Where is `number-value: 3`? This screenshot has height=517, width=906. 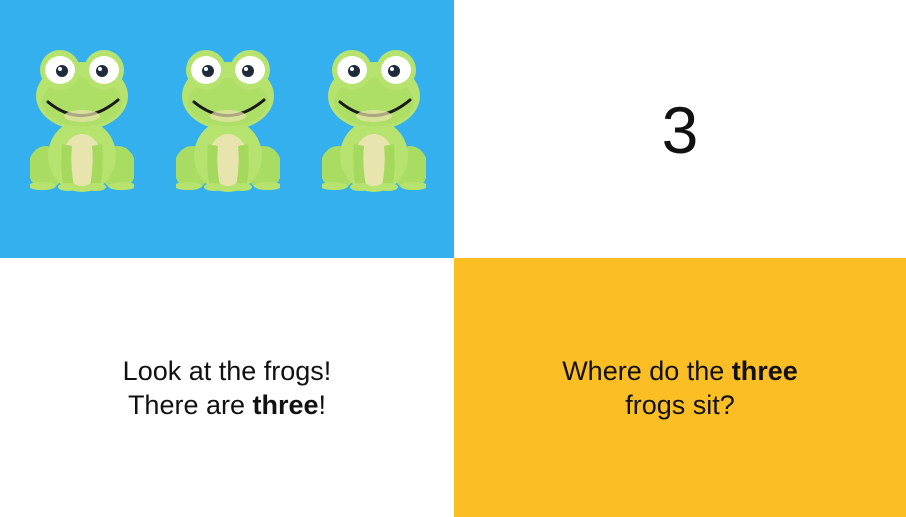 number-value: 3 is located at coordinates (680, 130).